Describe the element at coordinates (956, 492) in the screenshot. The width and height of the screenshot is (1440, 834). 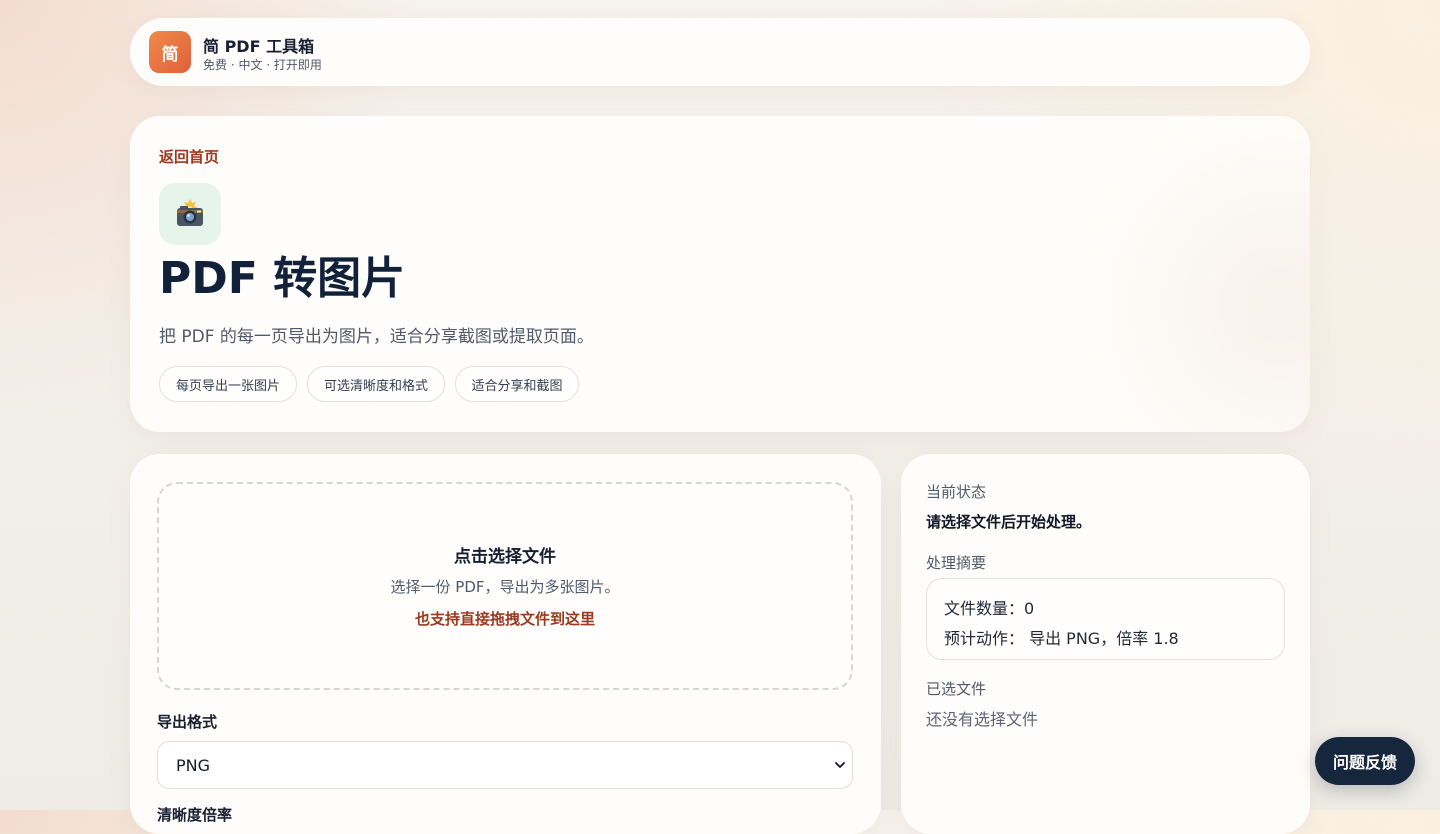
I see `status-label: 当前状态` at that location.